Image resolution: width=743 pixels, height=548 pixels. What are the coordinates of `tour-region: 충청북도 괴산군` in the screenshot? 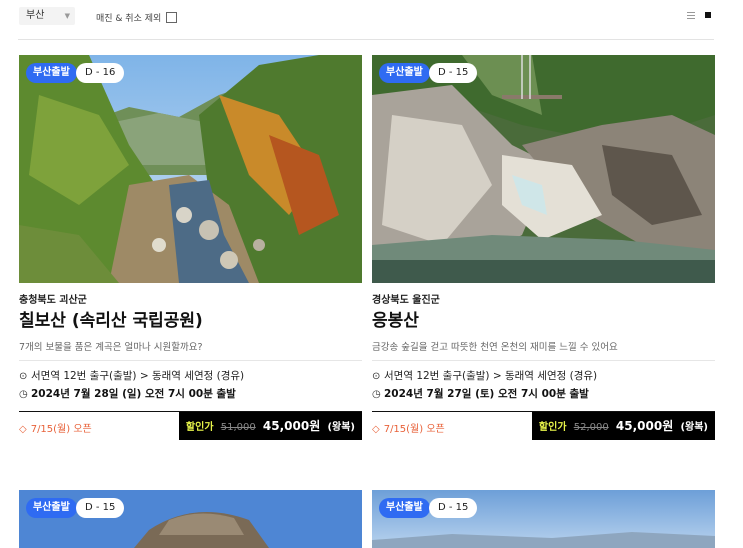 It's located at (53, 300).